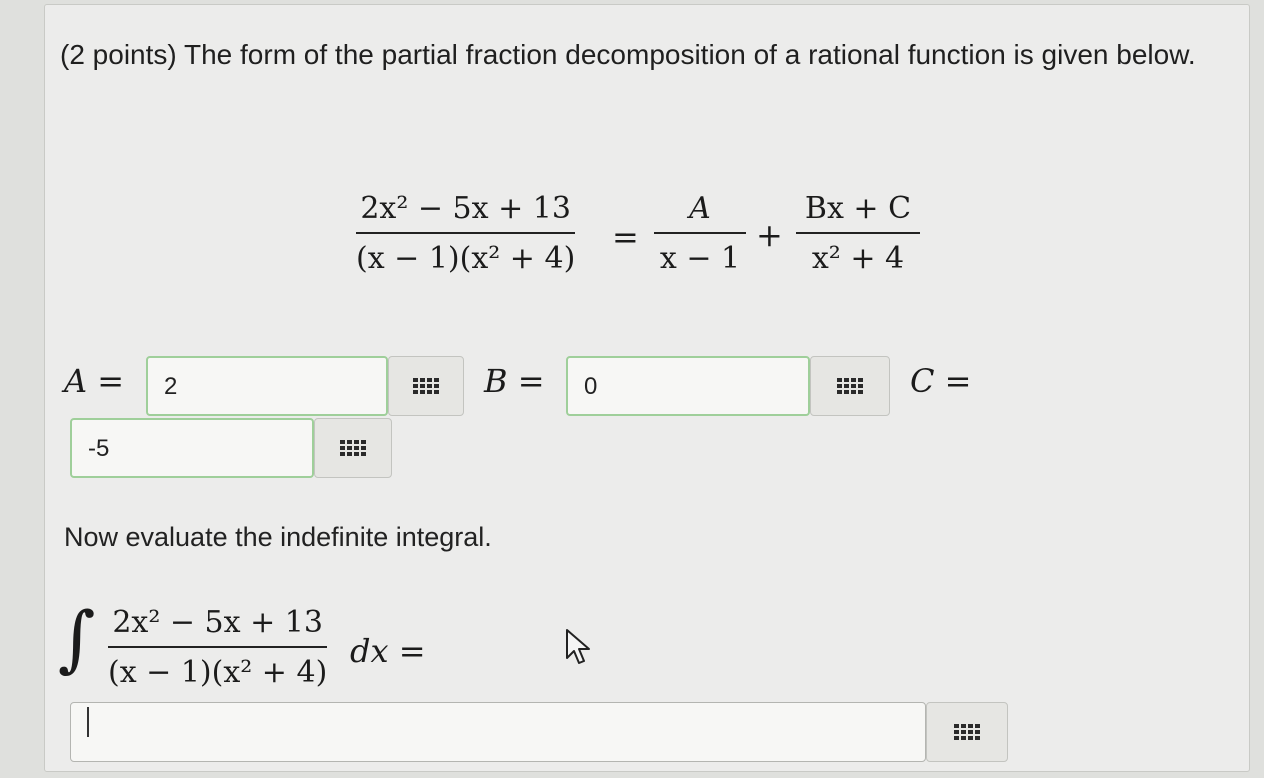 Image resolution: width=1264 pixels, height=778 pixels. I want to click on term2-denominator: x² + 4, so click(858, 258).